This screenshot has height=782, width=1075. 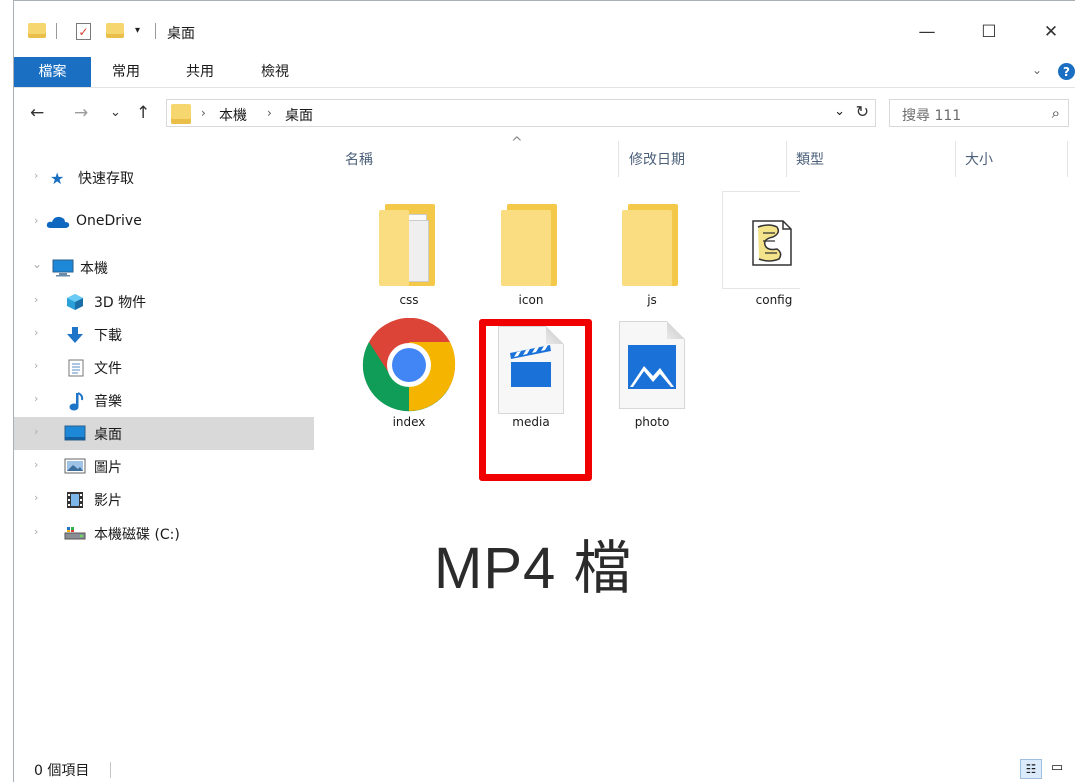 What do you see at coordinates (409, 366) in the screenshot?
I see `chrome-icon` at bounding box center [409, 366].